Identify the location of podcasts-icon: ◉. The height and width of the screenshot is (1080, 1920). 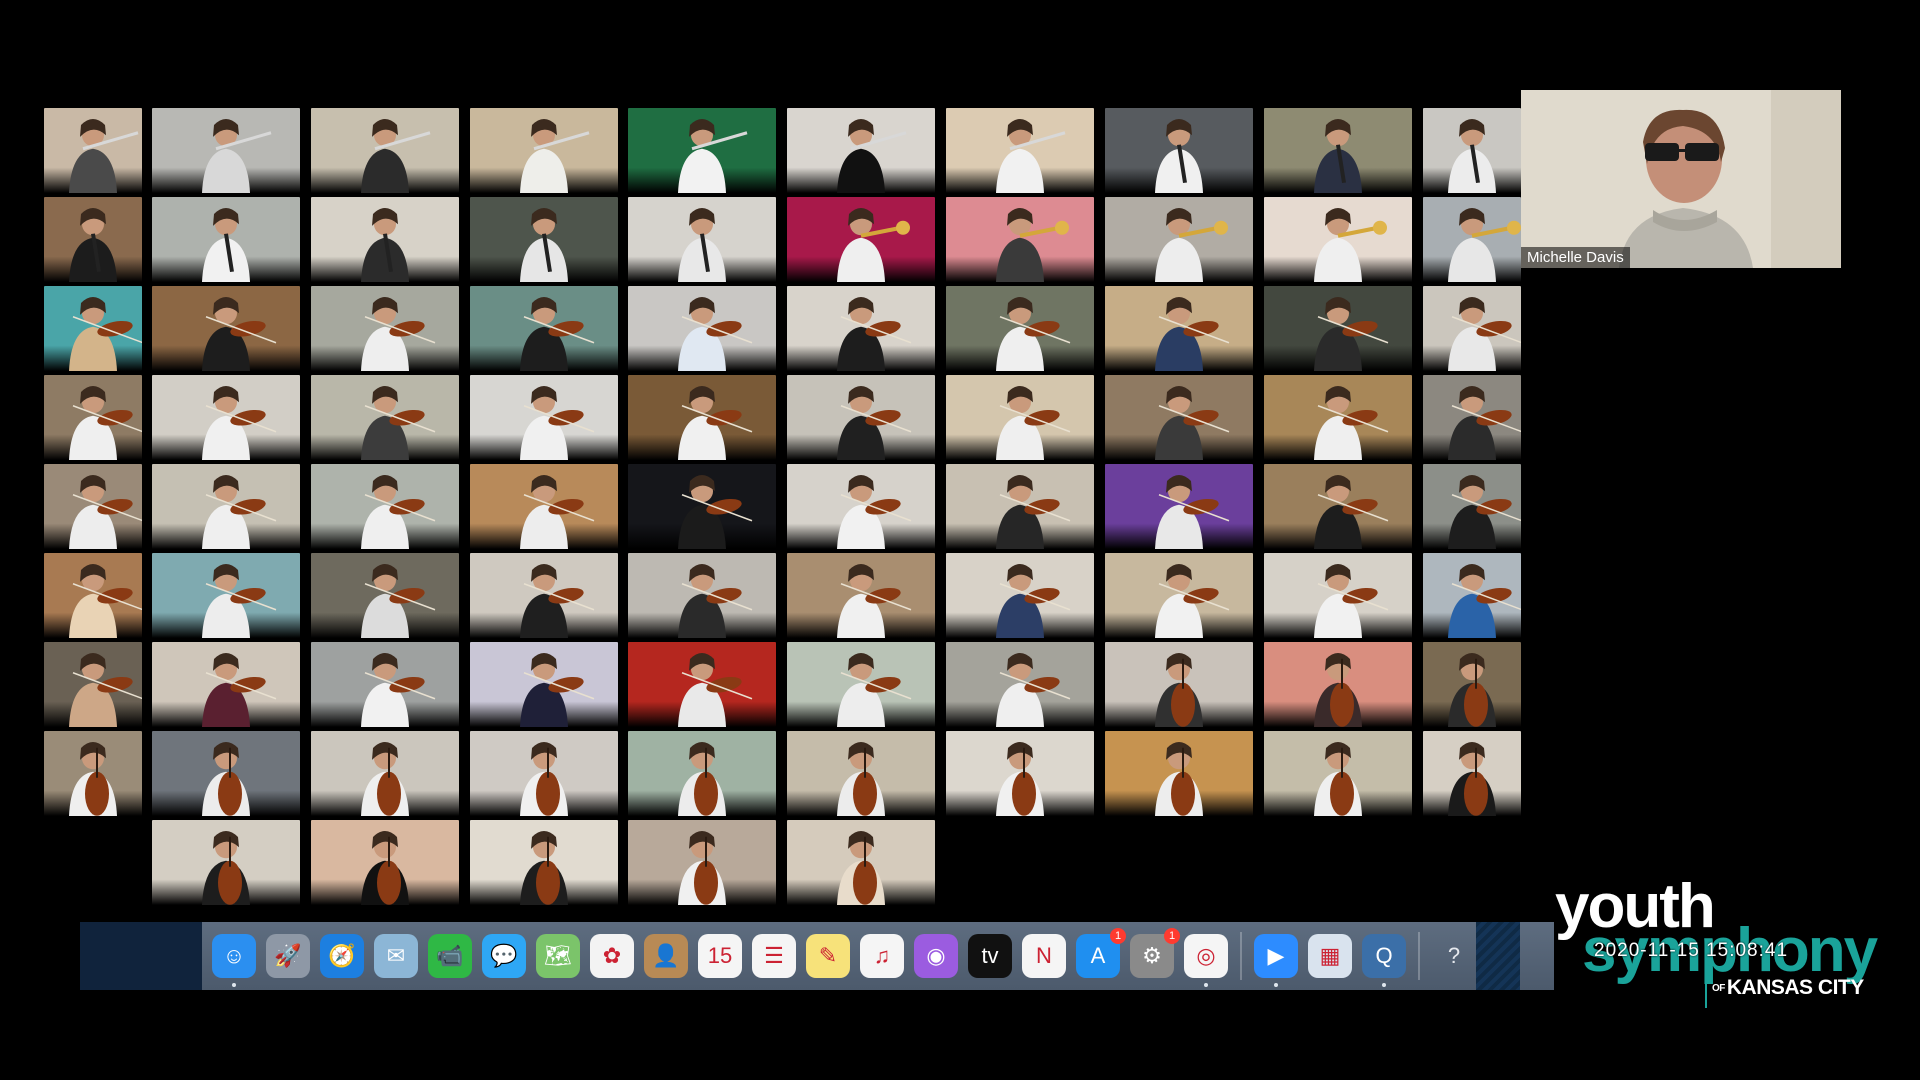
(936, 956).